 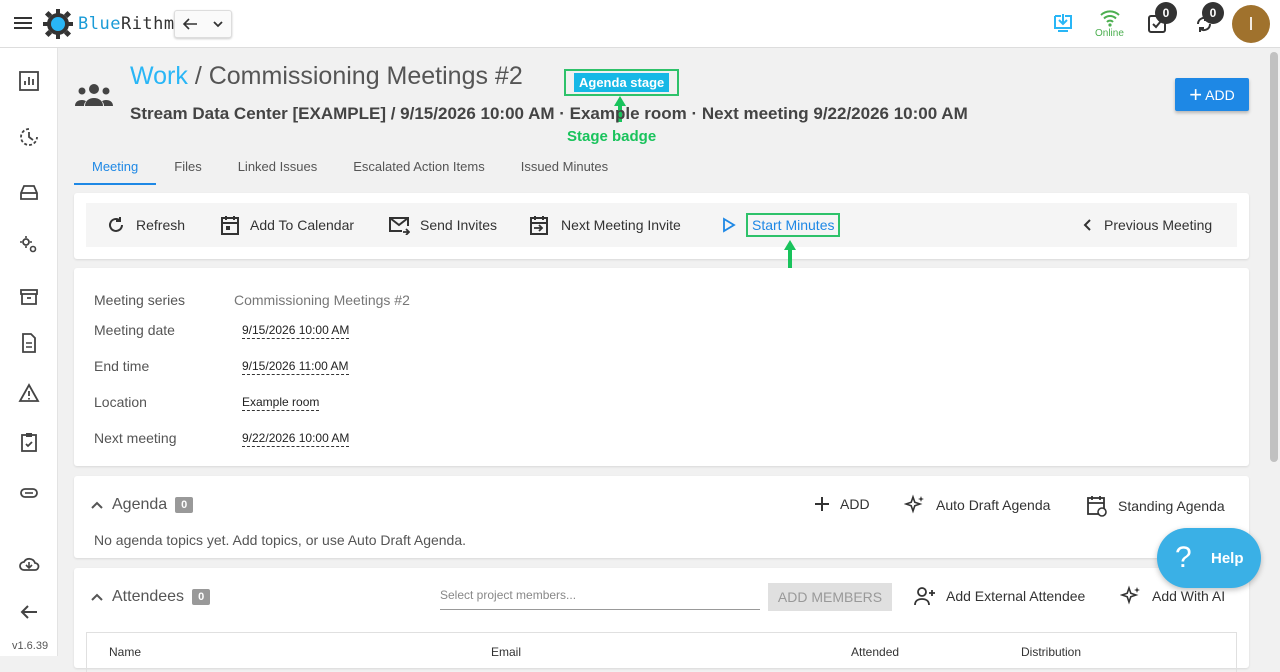 What do you see at coordinates (1209, 558) in the screenshot?
I see `help-button: ? Help` at bounding box center [1209, 558].